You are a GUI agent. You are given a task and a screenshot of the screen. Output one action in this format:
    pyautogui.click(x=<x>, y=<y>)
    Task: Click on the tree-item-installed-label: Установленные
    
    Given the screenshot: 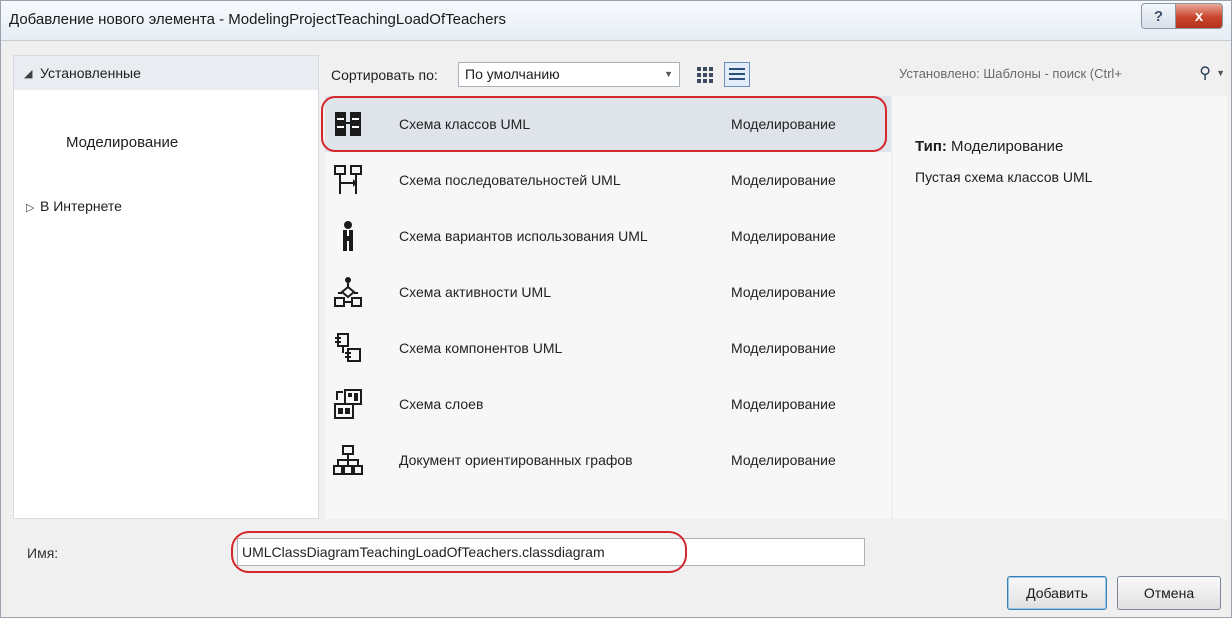 What is the action you would take?
    pyautogui.click(x=90, y=73)
    